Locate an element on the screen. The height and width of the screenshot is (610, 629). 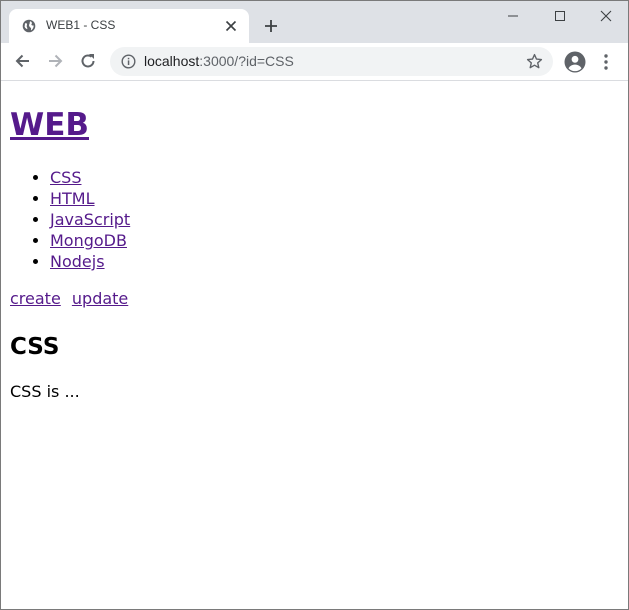
url-text: localhost:3000/?id=CSS is located at coordinates (219, 61).